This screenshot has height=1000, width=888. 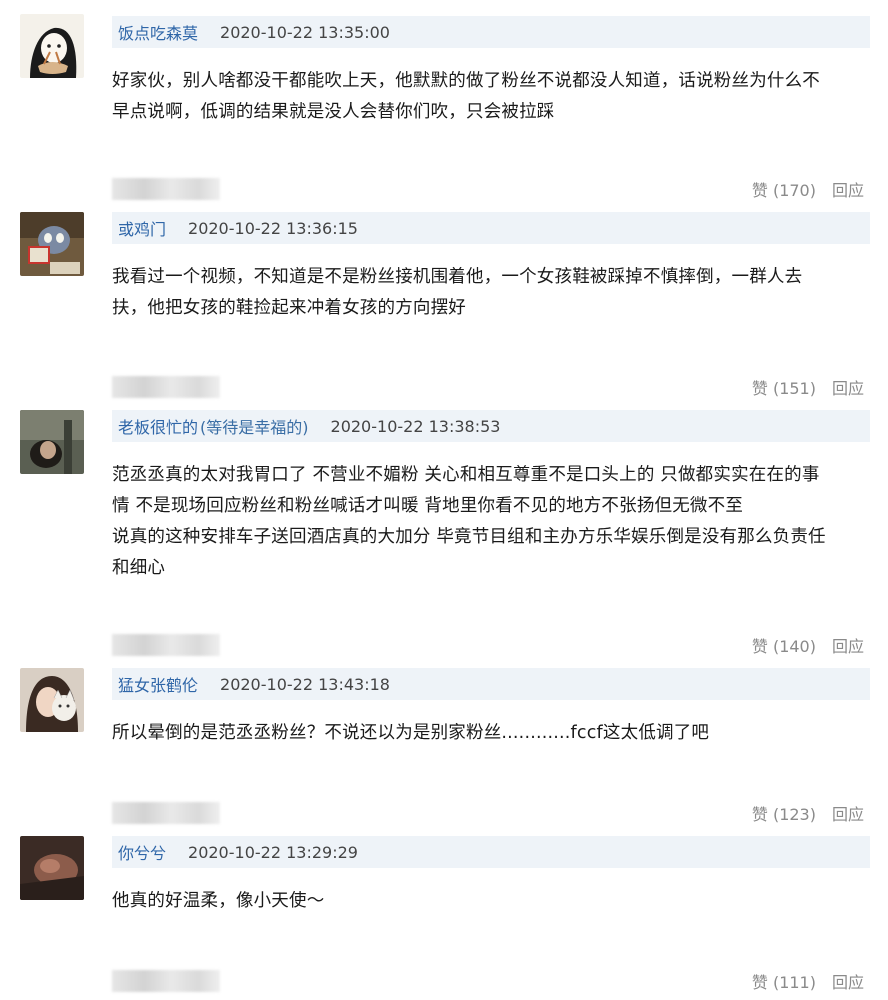 I want to click on comment-line: 我看过一个视频，不知道是不是粉丝接机围着他，一个女孩鞋被踩掉不慎摔倒，一群人去, so click(x=457, y=277).